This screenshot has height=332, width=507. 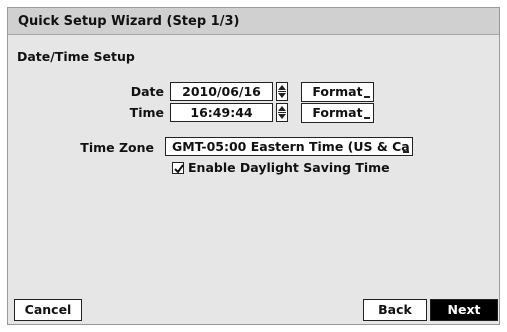 I want to click on date-format-button: Format, so click(x=337, y=92).